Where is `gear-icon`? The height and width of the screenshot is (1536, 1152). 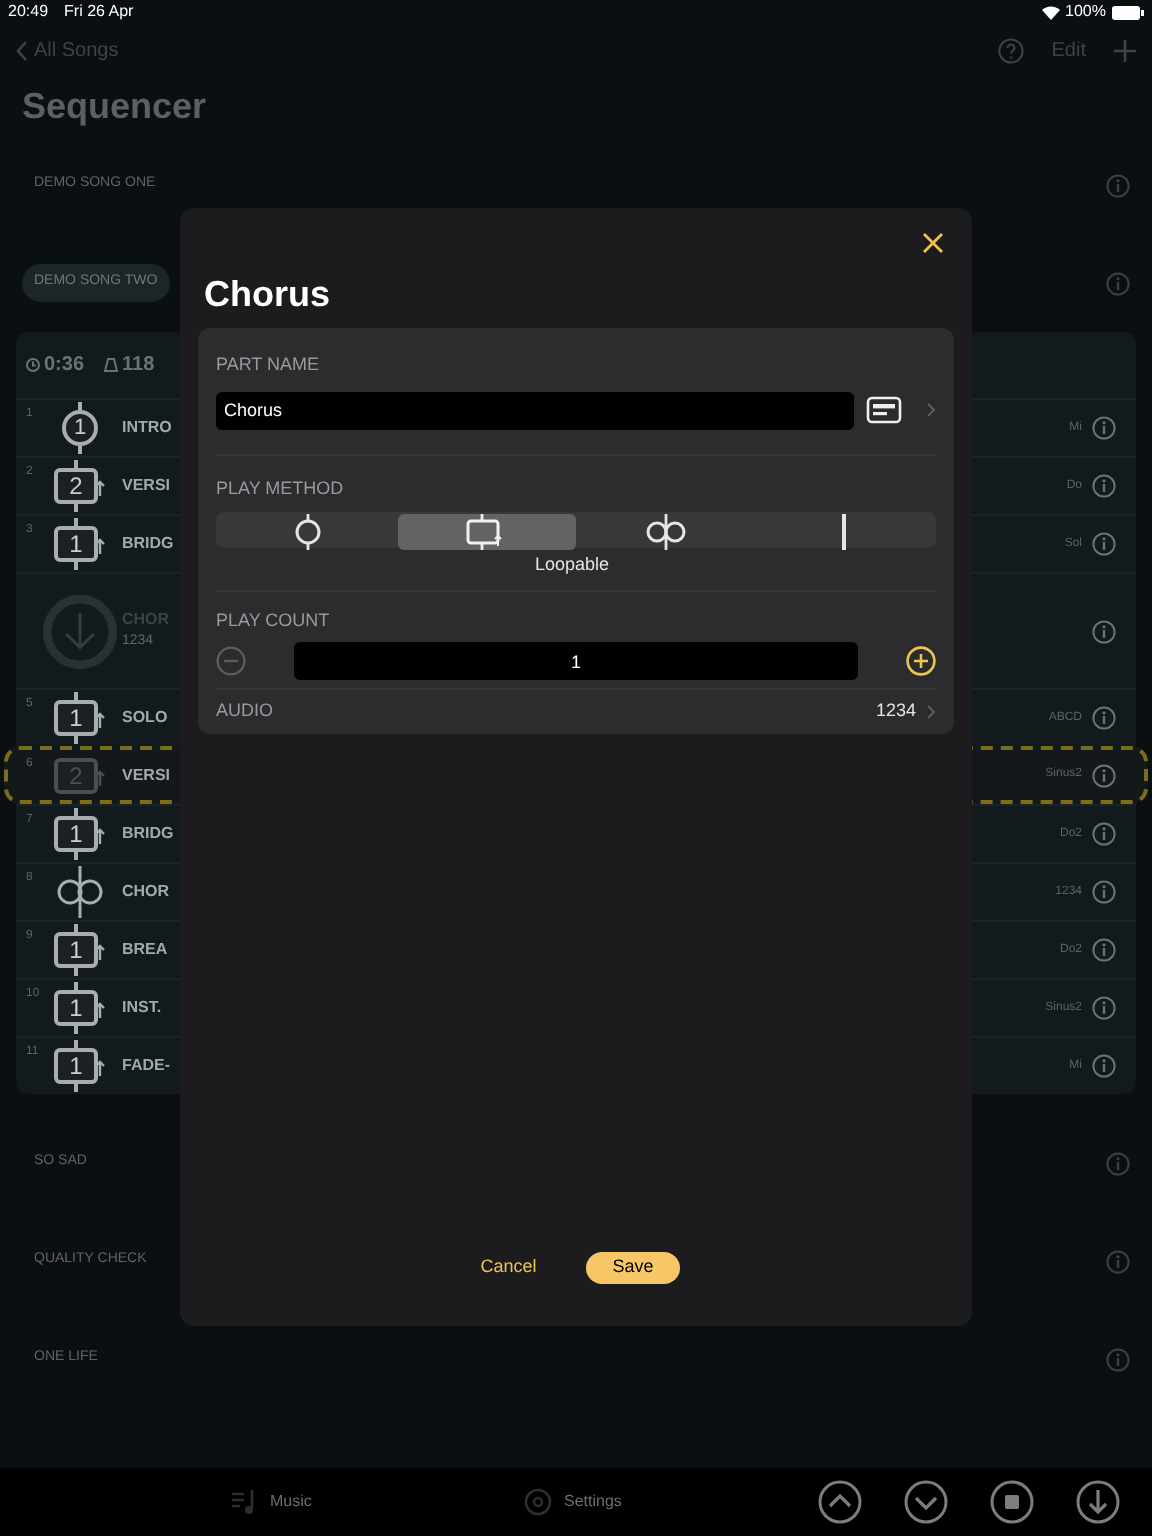 gear-icon is located at coordinates (538, 1502).